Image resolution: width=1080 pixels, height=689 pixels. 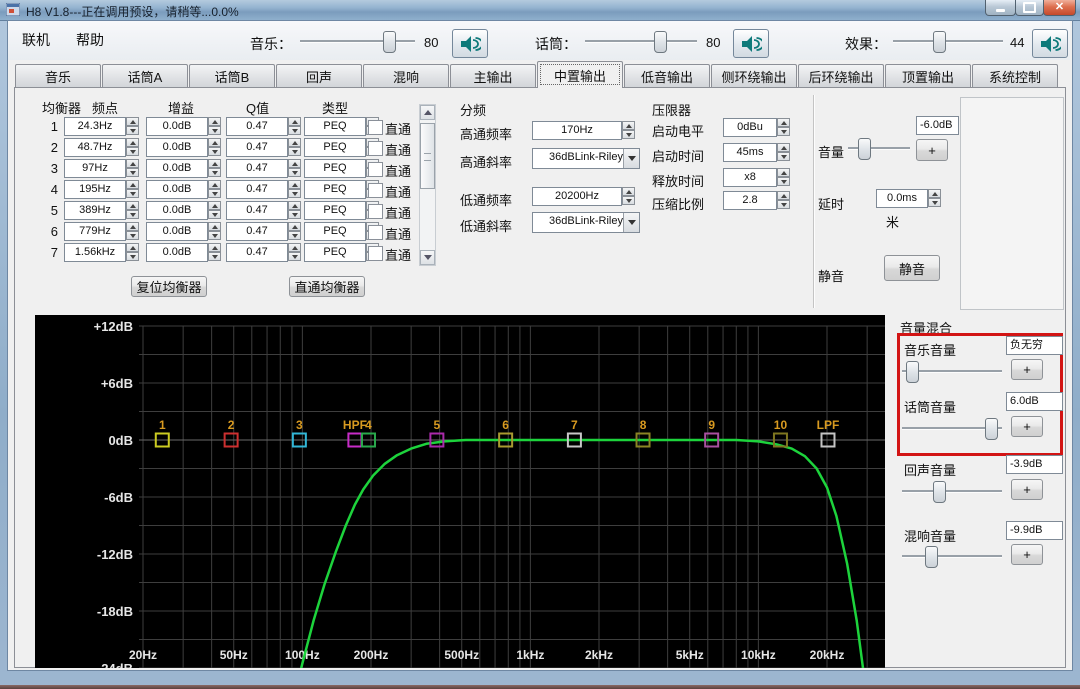 What do you see at coordinates (586, 158) in the screenshot?
I see `hp-slope-select: 36dBLink-Riley` at bounding box center [586, 158].